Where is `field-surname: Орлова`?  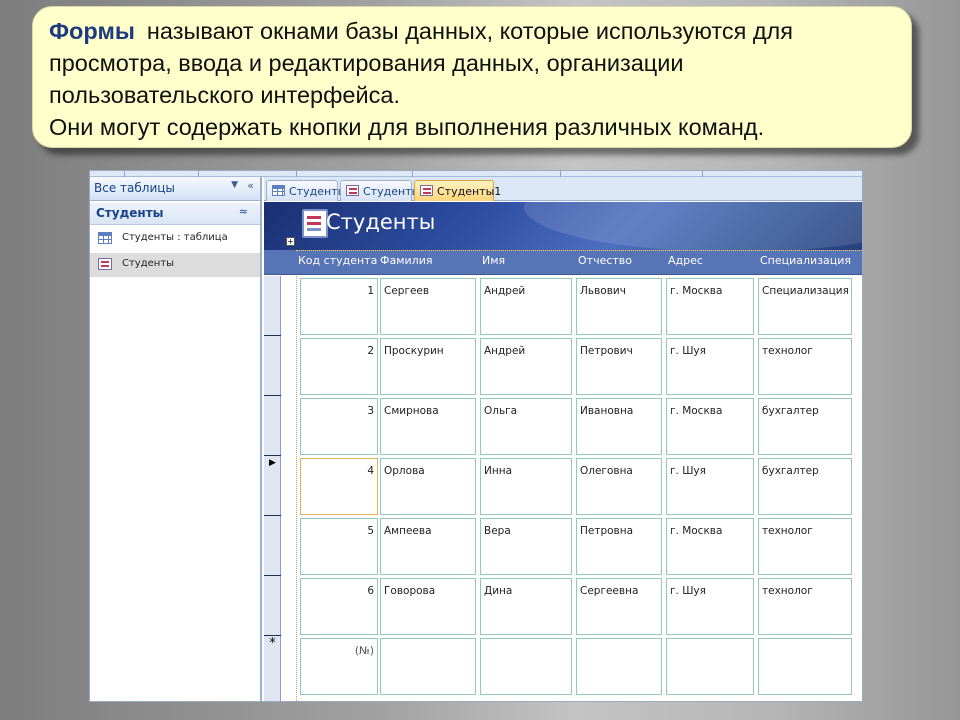
field-surname: Орлова is located at coordinates (428, 486).